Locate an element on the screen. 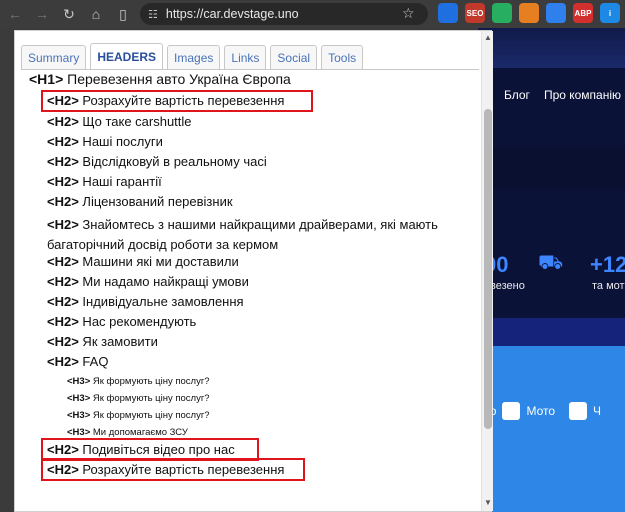 The height and width of the screenshot is (512, 625). header-text: Що таке carshuttle is located at coordinates (135, 121).